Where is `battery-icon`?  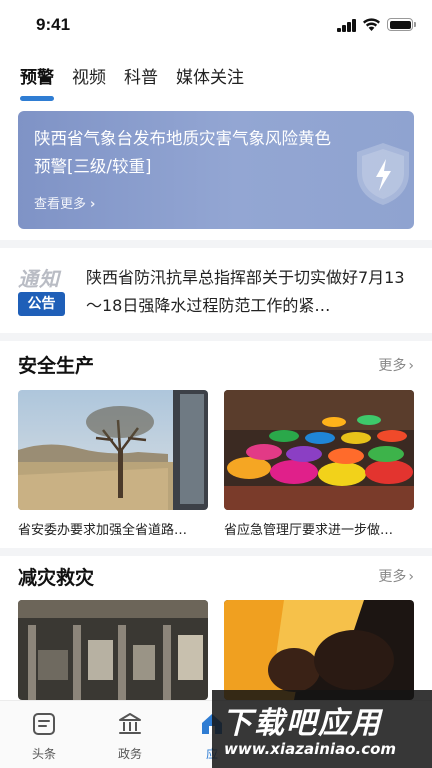 battery-icon is located at coordinates (400, 24).